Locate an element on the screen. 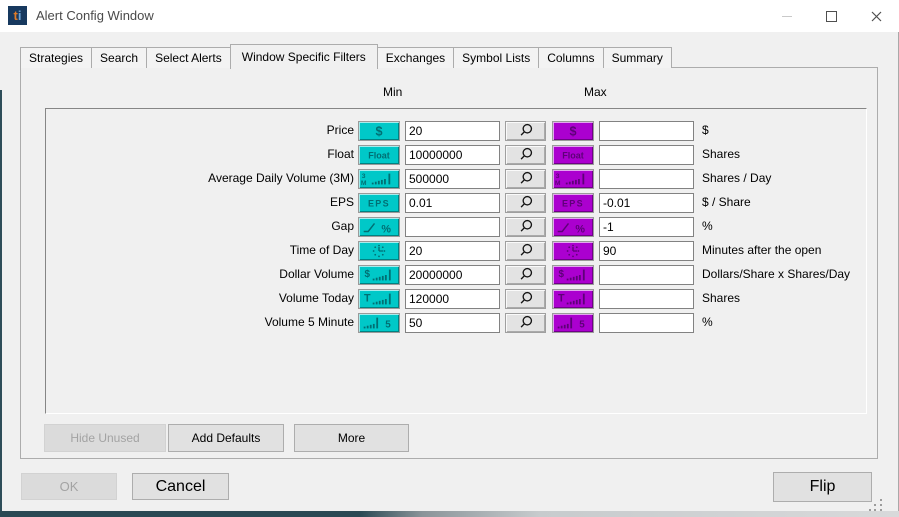  more-button: More is located at coordinates (351, 438).